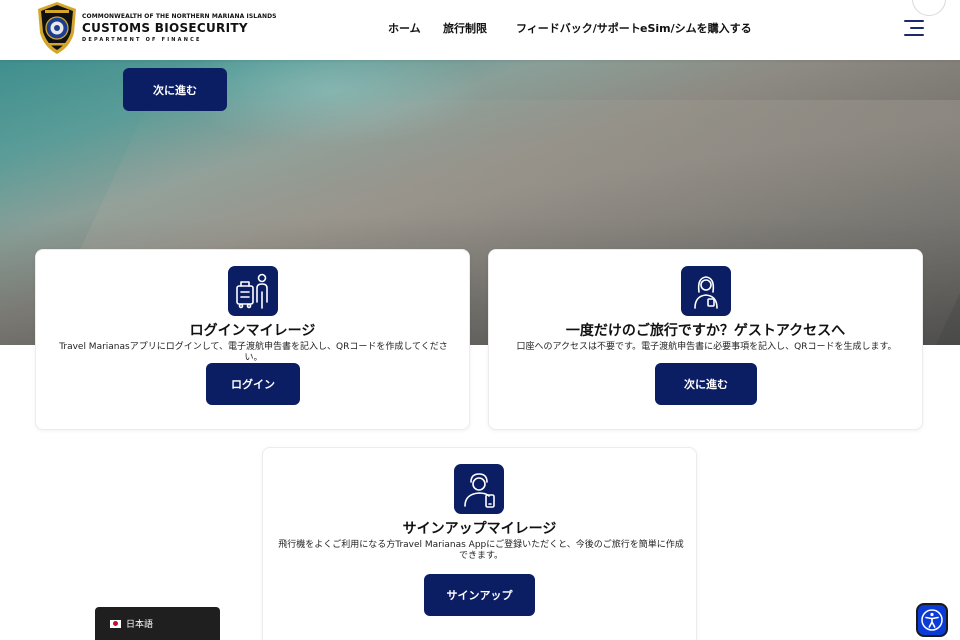  What do you see at coordinates (706, 291) in the screenshot?
I see `guest-woman-icon` at bounding box center [706, 291].